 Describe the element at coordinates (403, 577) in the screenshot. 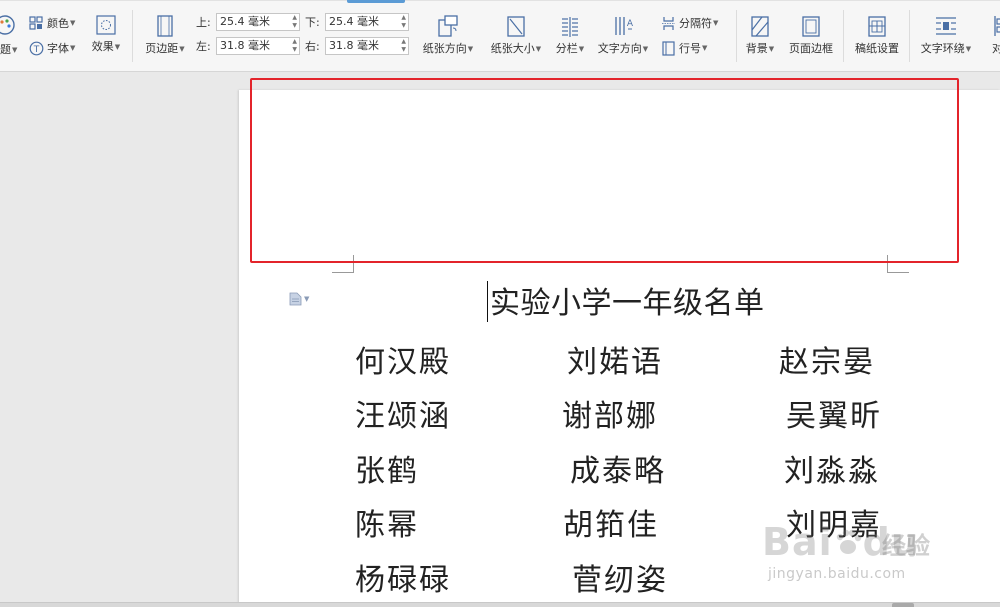

I see `name-cell: 杨碌碌` at that location.